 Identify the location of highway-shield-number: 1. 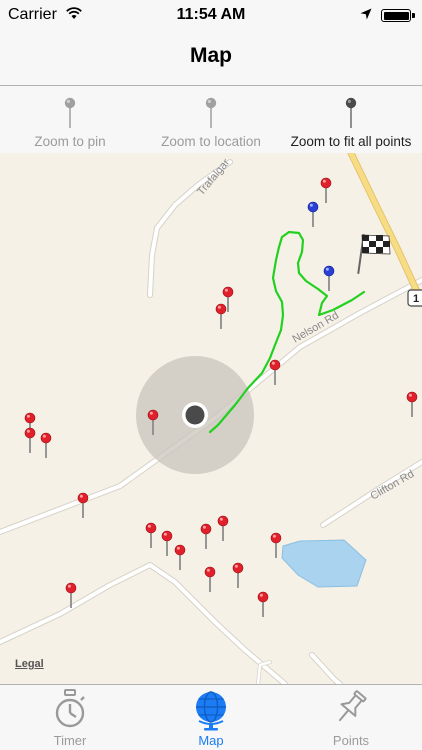
(416, 299).